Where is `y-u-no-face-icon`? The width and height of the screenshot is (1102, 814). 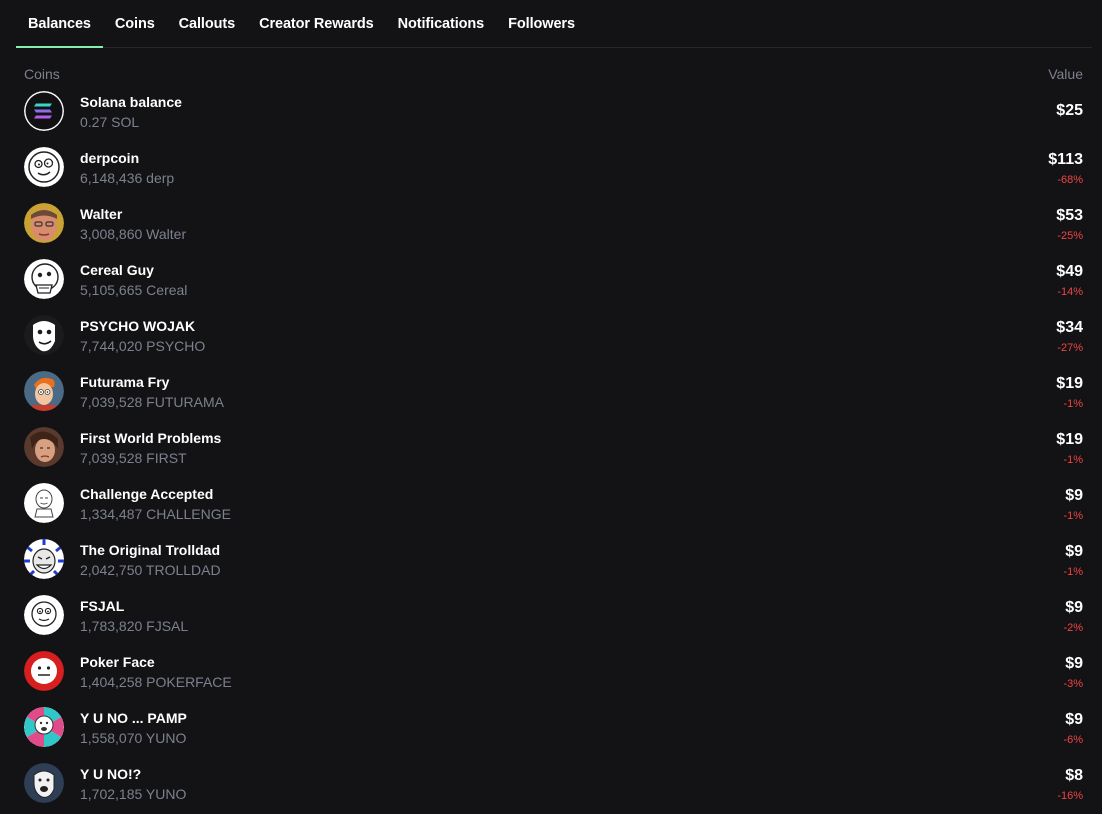 y-u-no-face-icon is located at coordinates (44, 783).